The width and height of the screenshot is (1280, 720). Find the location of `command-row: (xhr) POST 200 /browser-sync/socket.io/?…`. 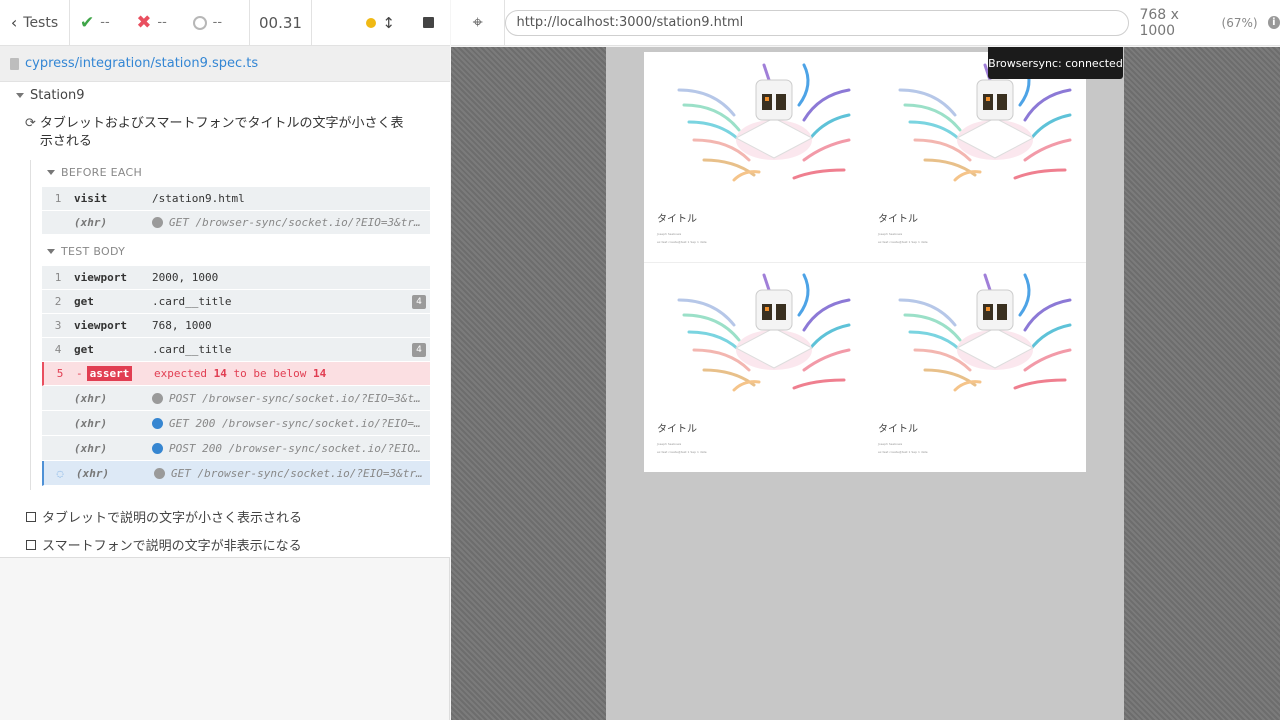

command-row: (xhr) POST 200 /browser-sync/socket.io/?… is located at coordinates (236, 448).